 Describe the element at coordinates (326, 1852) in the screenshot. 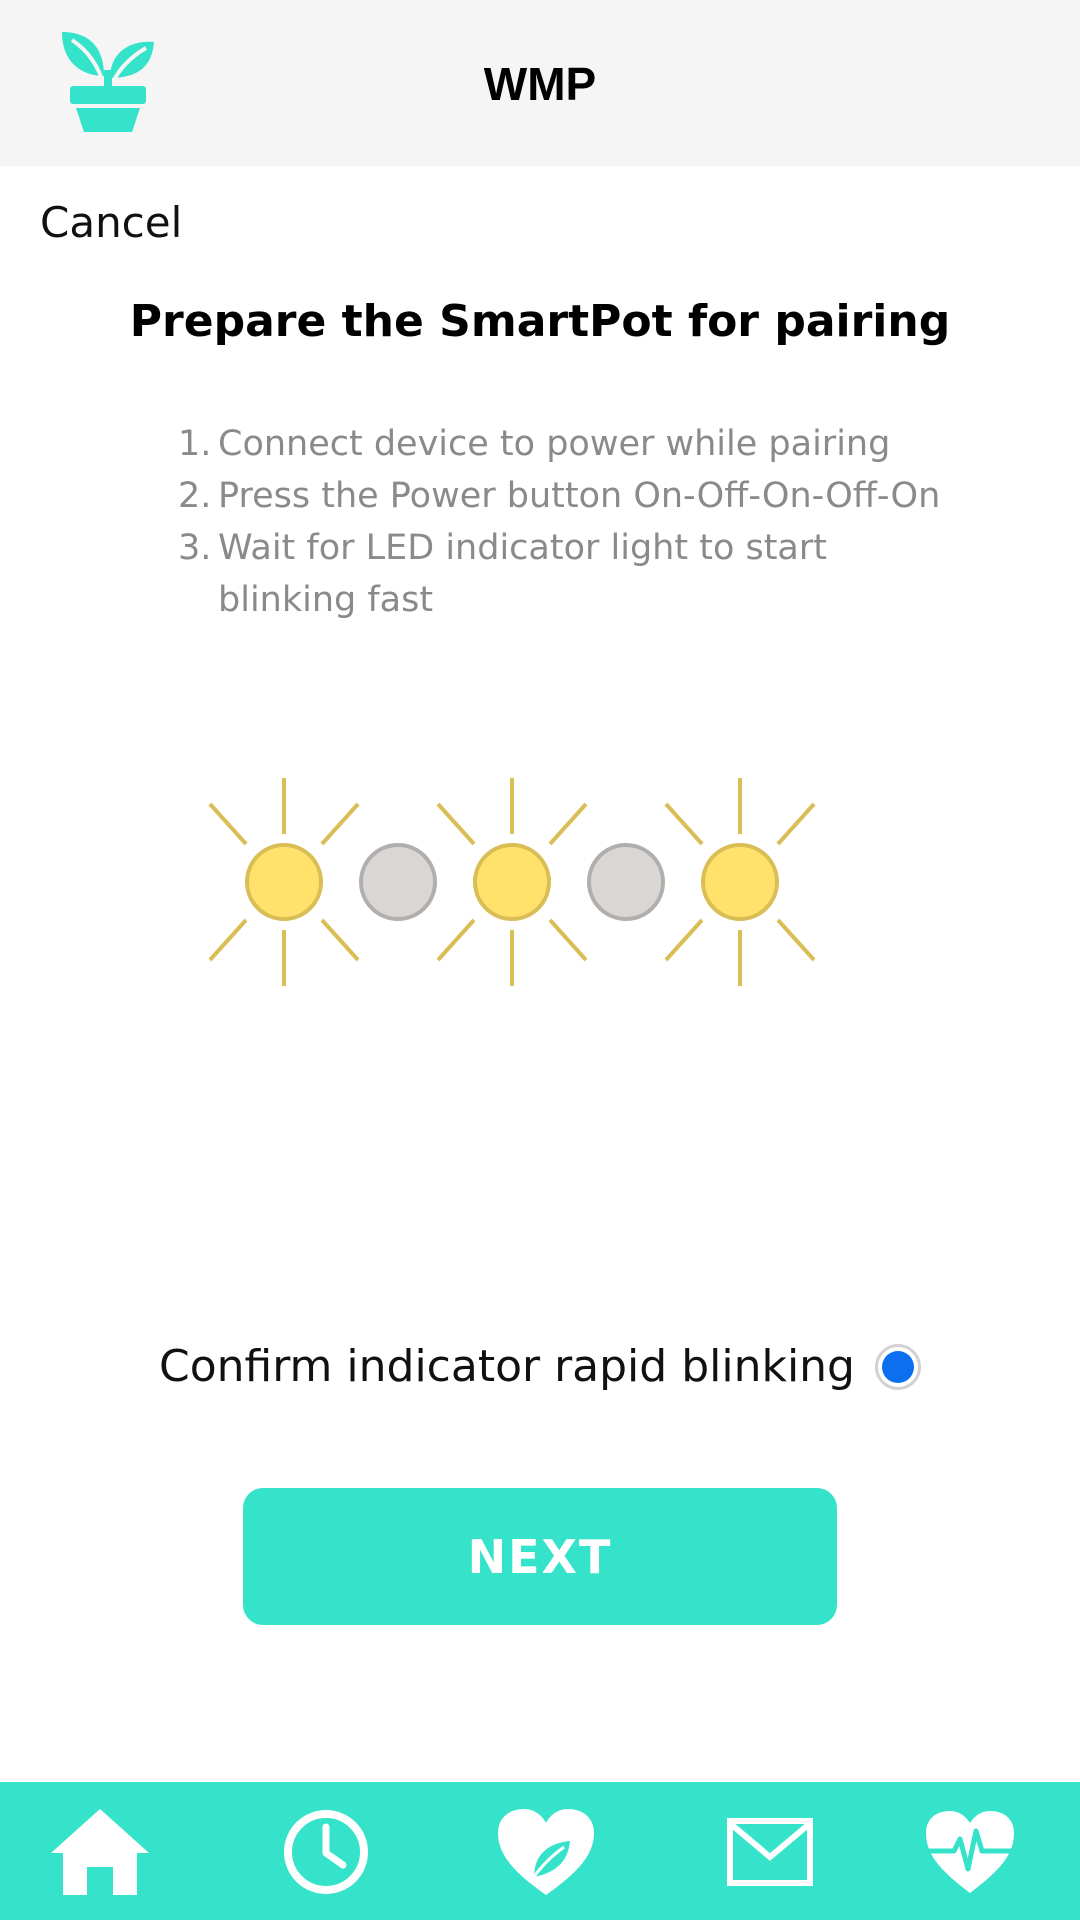

I see `clock-icon` at that location.